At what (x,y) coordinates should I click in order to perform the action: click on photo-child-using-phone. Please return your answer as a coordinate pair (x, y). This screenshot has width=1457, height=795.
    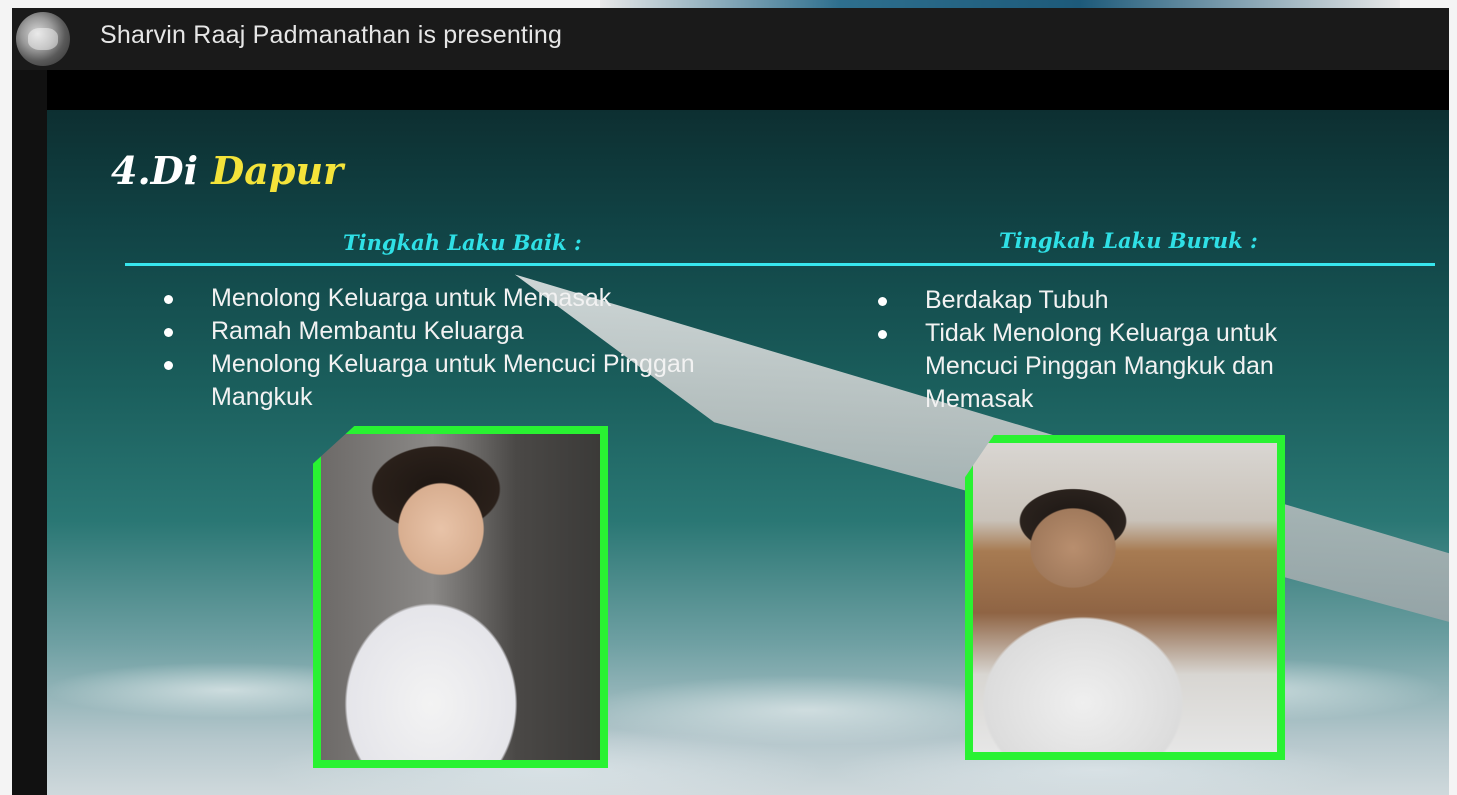
    Looking at the image, I should click on (1125, 597).